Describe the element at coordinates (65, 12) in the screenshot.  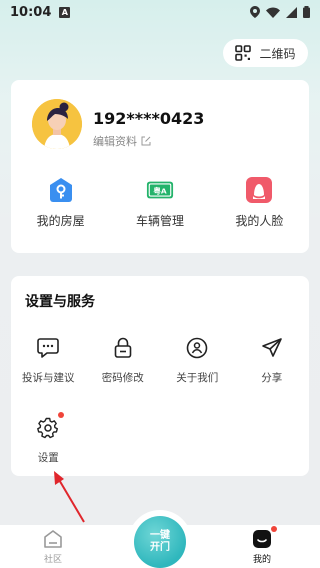
I see `notification-badge: A` at that location.